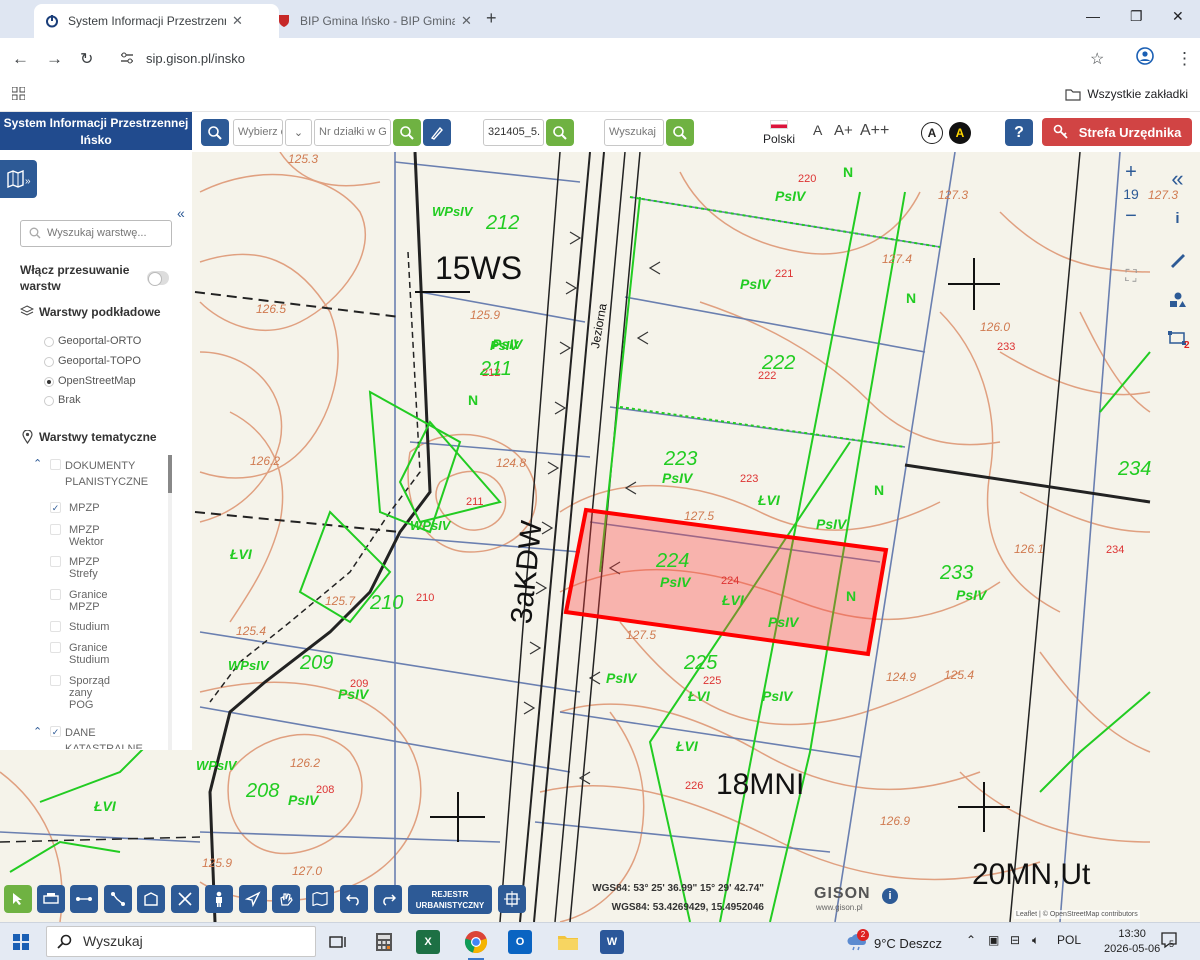 Image resolution: width=1200 pixels, height=960 pixels. Describe the element at coordinates (181, 213) in the screenshot. I see `collapse-panel-icon: «` at that location.